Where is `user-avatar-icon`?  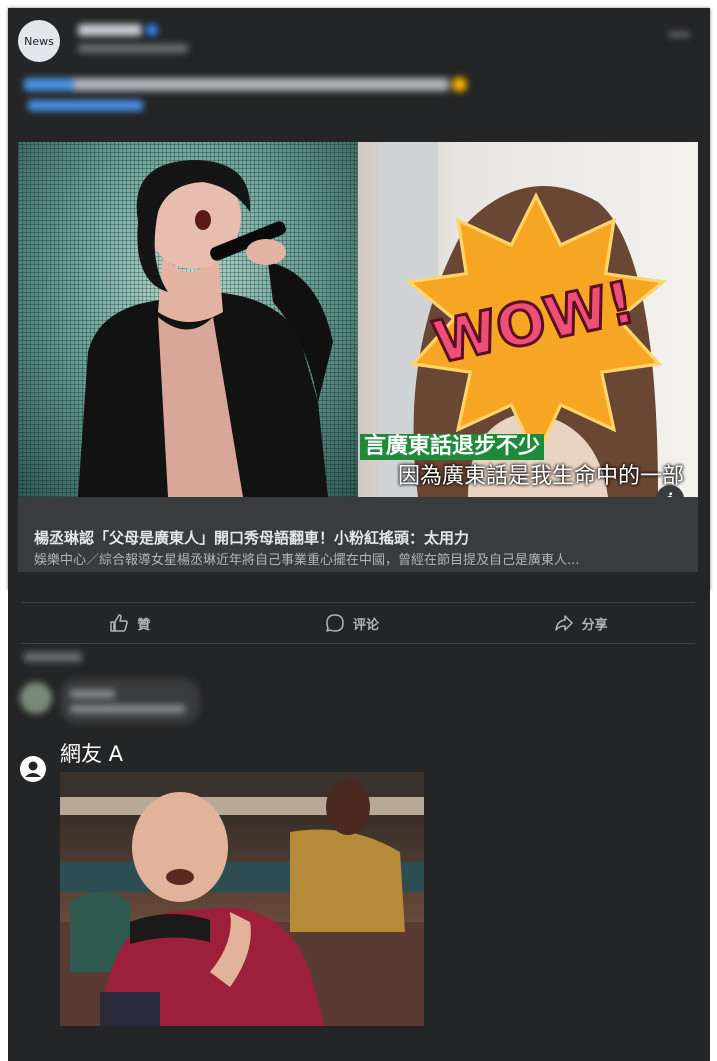 user-avatar-icon is located at coordinates (33, 769).